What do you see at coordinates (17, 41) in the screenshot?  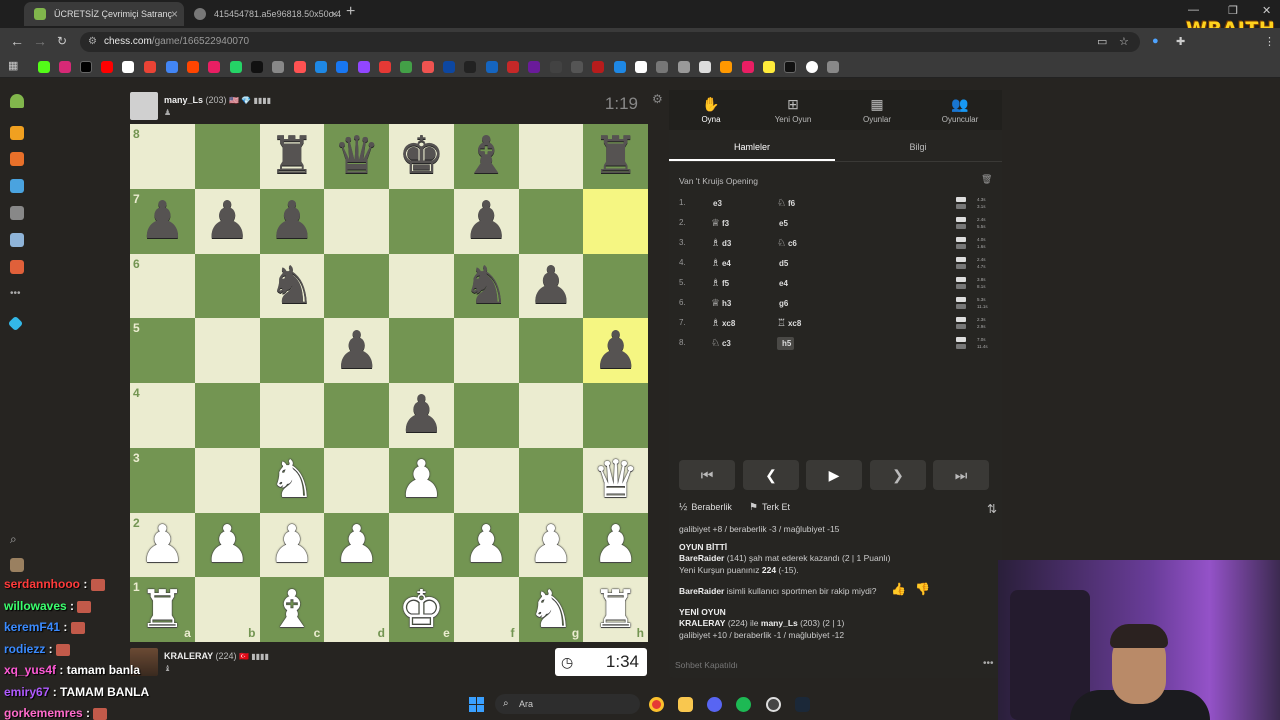 I see `back-icon: ←` at bounding box center [17, 41].